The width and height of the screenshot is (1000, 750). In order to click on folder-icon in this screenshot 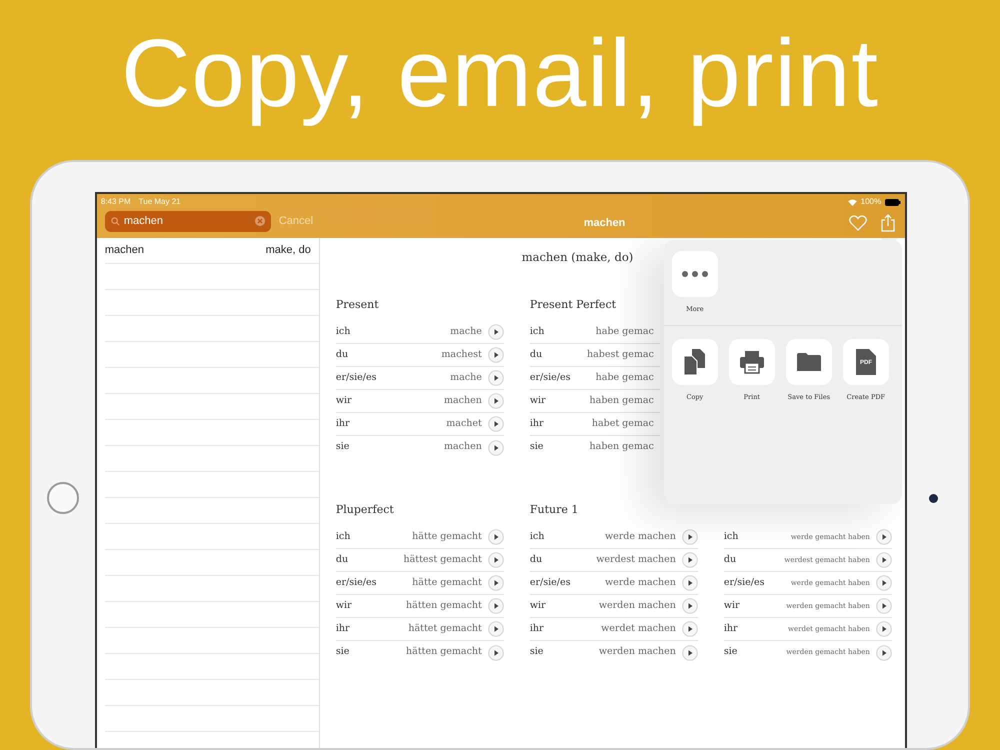, I will do `click(808, 361)`.